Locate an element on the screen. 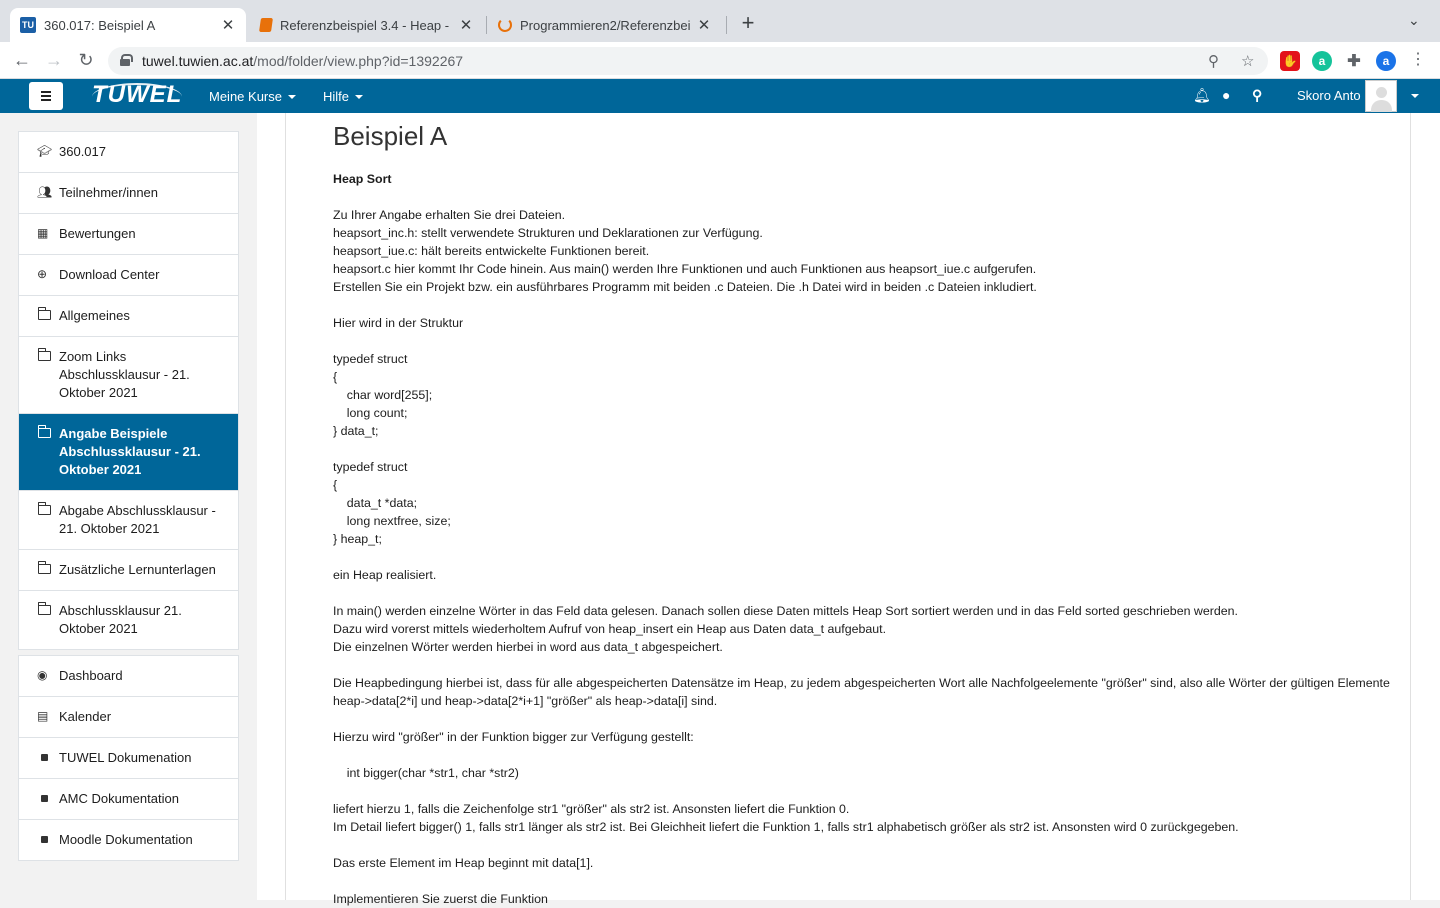 This screenshot has width=1440, height=908. adblock-extension-icon: ✋ is located at coordinates (1290, 61).